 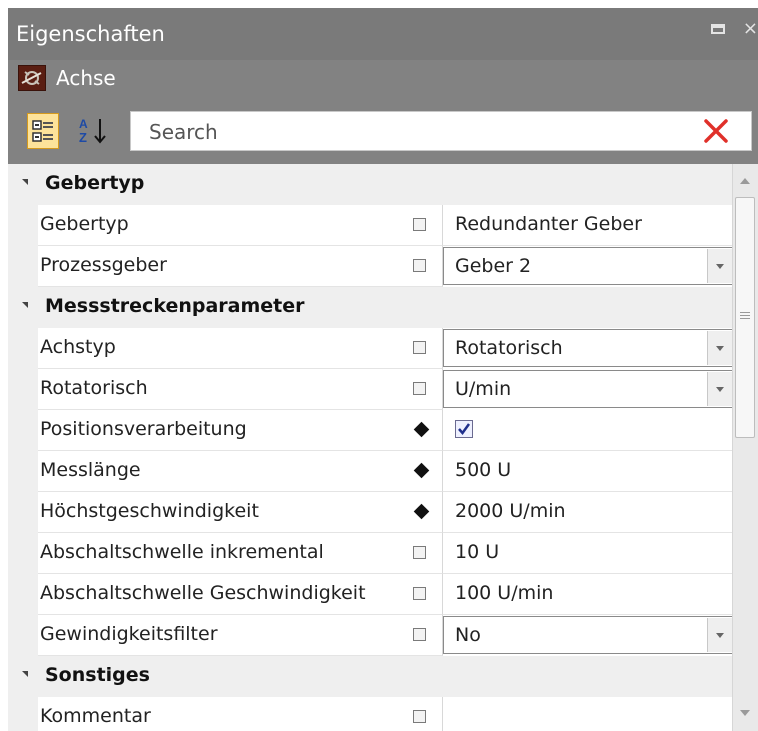 What do you see at coordinates (95, 716) in the screenshot?
I see `property-name: Kommentar` at bounding box center [95, 716].